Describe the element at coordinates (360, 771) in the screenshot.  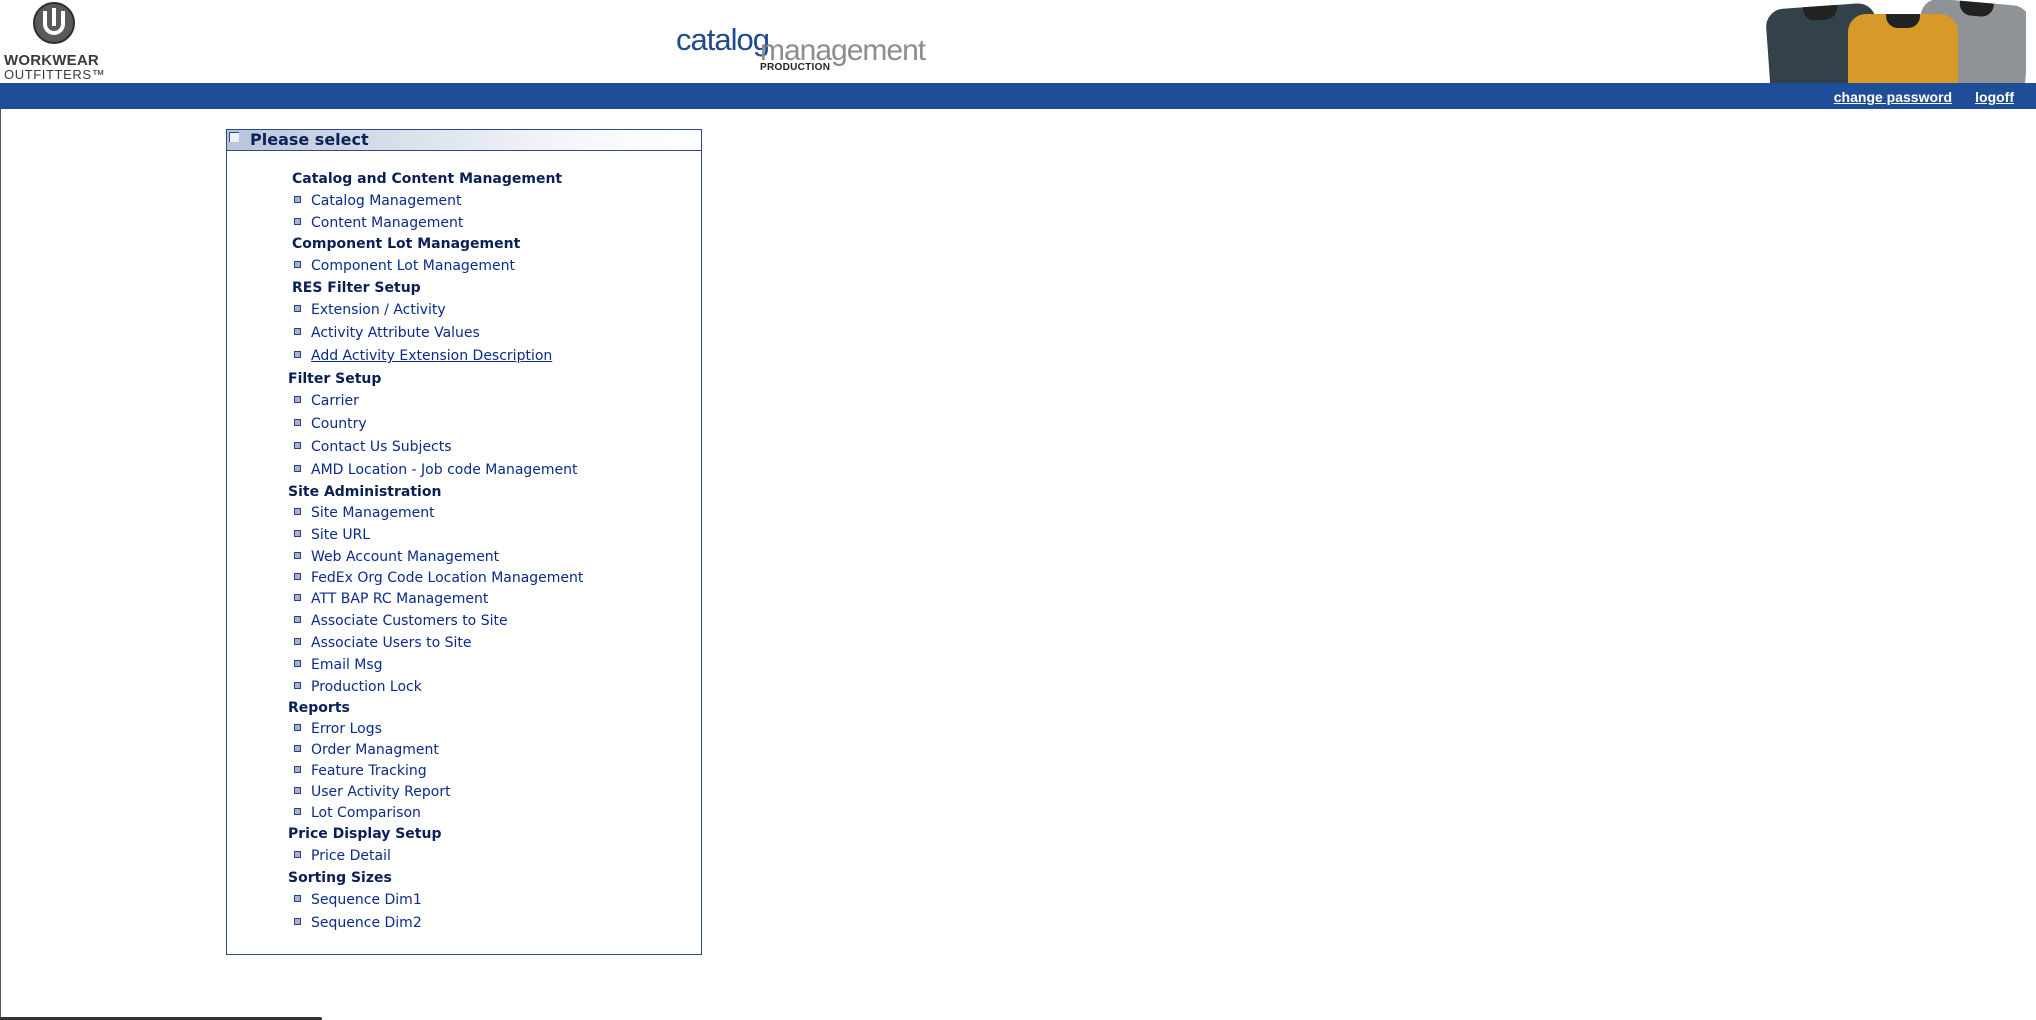
I see `menu-item-feature-tracking: Feature Tracking` at that location.